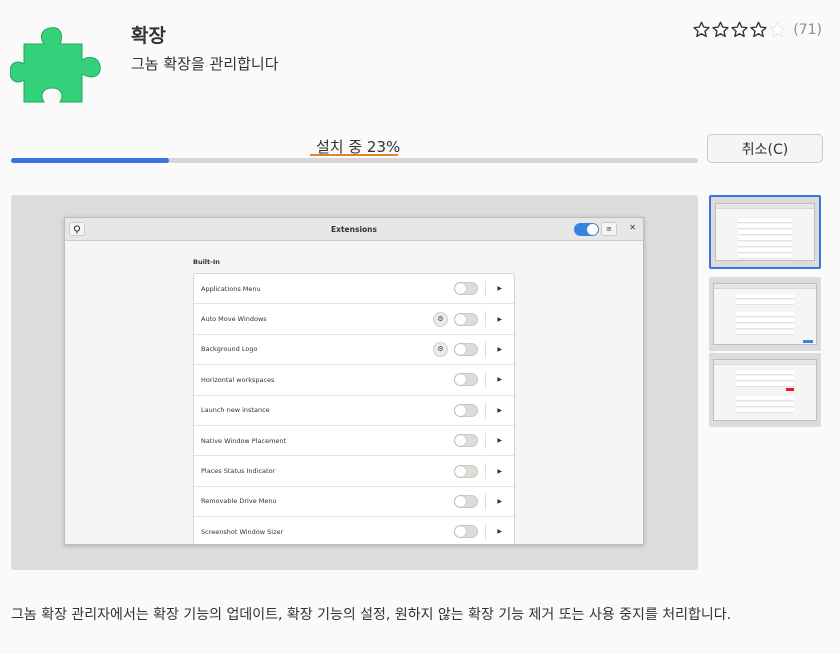  I want to click on menu-icon: ≡, so click(609, 229).